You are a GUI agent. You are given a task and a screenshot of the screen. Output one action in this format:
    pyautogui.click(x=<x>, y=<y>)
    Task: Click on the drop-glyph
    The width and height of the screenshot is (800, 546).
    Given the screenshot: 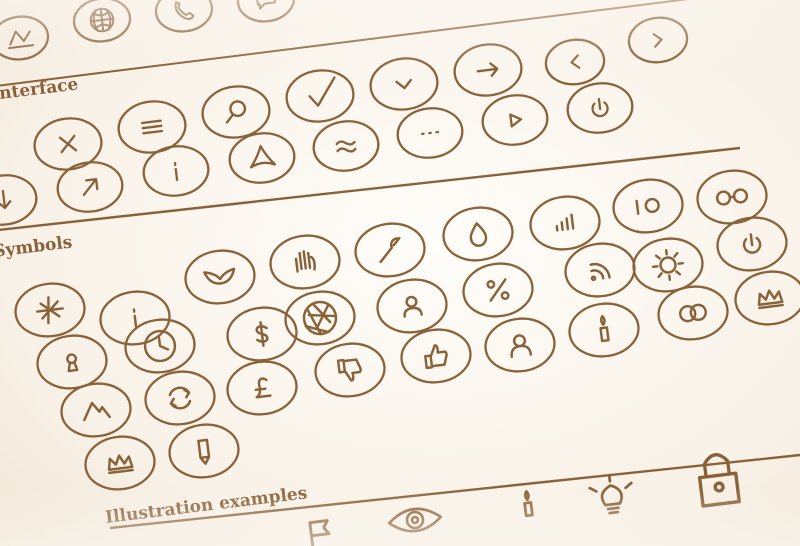 What is the action you would take?
    pyautogui.click(x=478, y=234)
    